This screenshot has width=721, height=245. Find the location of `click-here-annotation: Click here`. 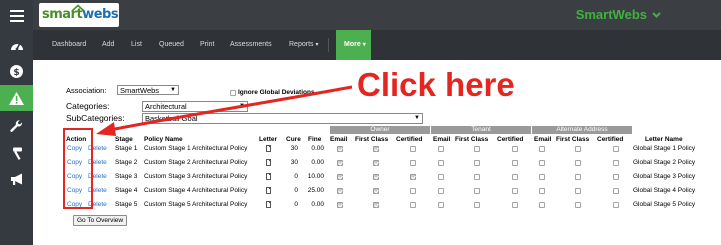

click-here-annotation: Click here is located at coordinates (436, 84).